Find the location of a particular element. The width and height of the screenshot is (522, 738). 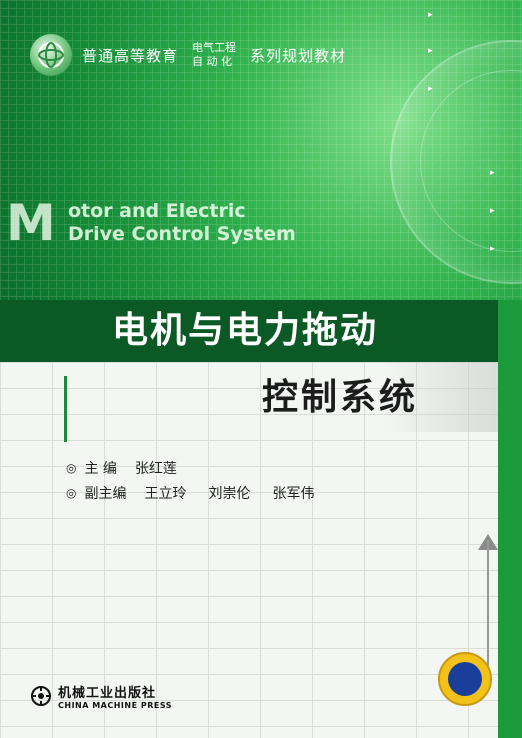

series-name-right: 系列规划教材 is located at coordinates (298, 55).